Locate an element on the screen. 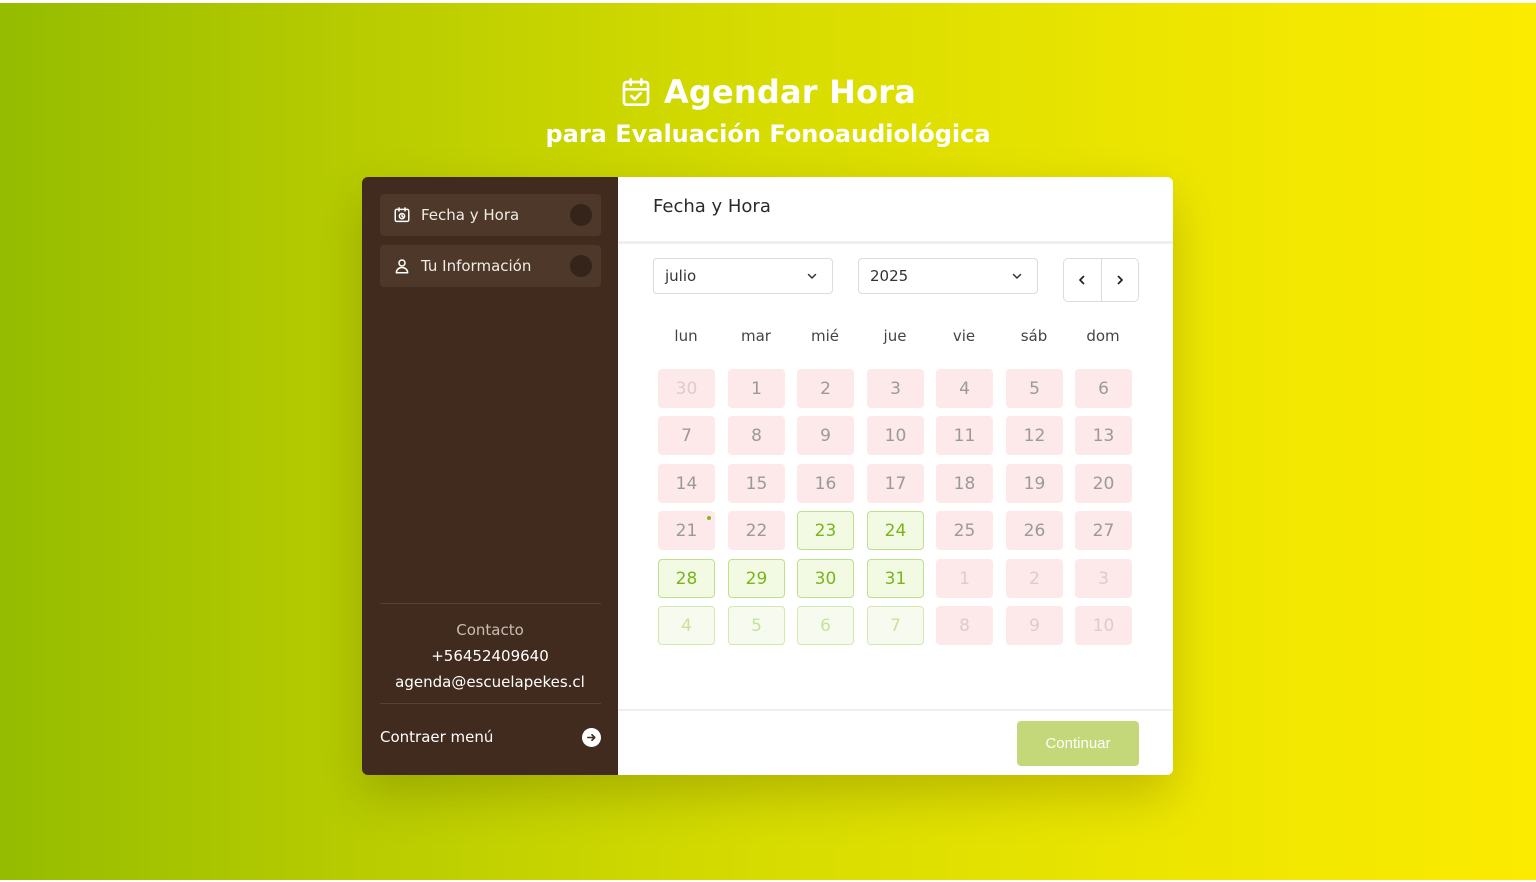 The height and width of the screenshot is (882, 1536). day-number: 14 is located at coordinates (686, 483).